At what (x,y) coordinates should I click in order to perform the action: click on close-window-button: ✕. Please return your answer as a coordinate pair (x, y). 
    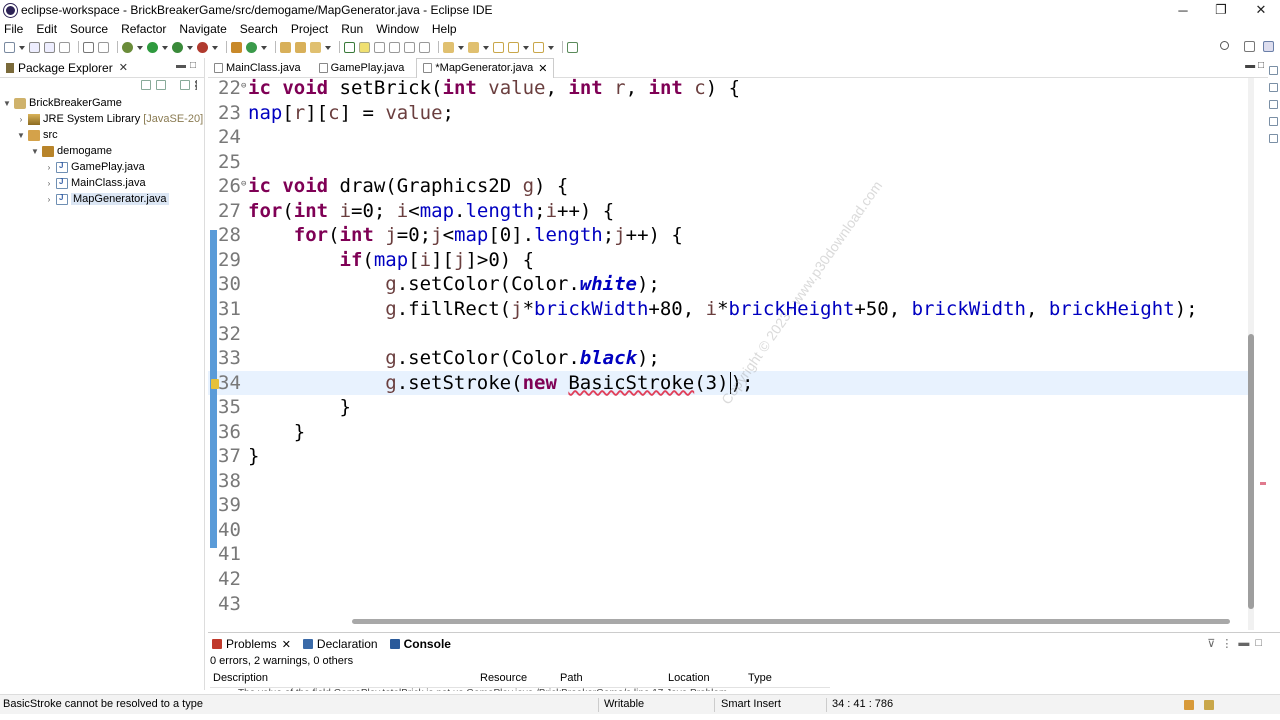
    Looking at the image, I should click on (1261, 10).